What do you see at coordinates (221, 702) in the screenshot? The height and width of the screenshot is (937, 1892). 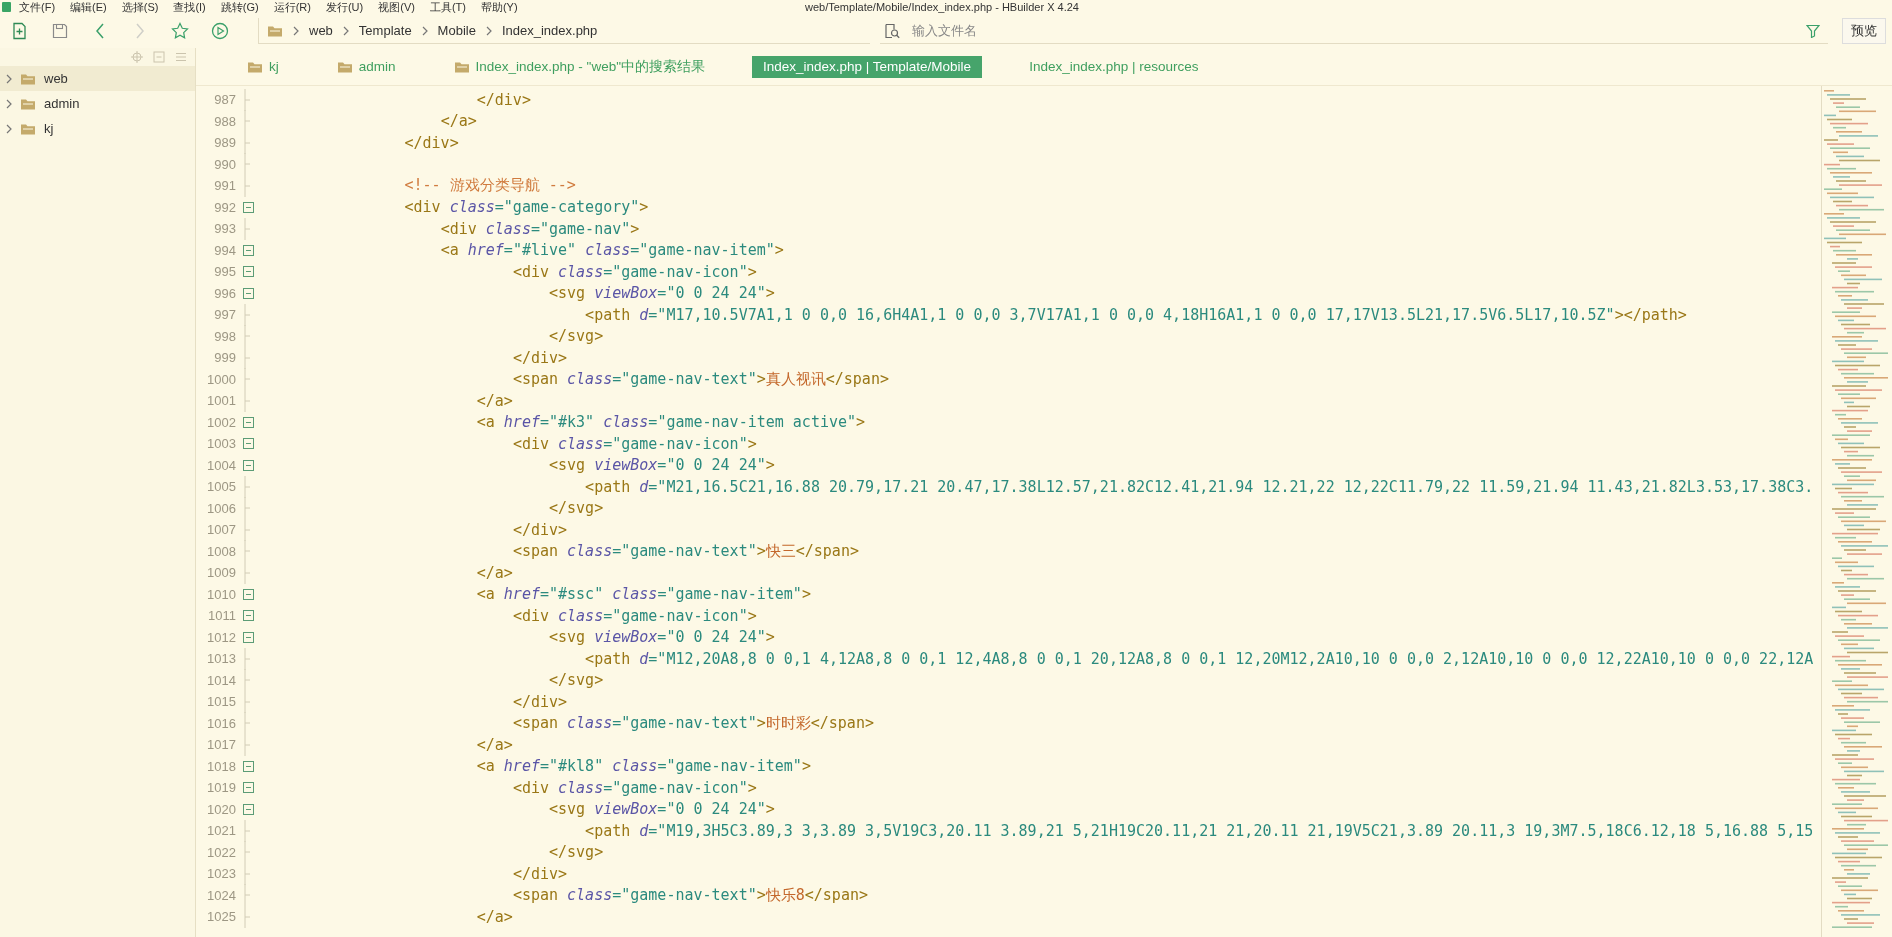 I see `line-number: 1015` at bounding box center [221, 702].